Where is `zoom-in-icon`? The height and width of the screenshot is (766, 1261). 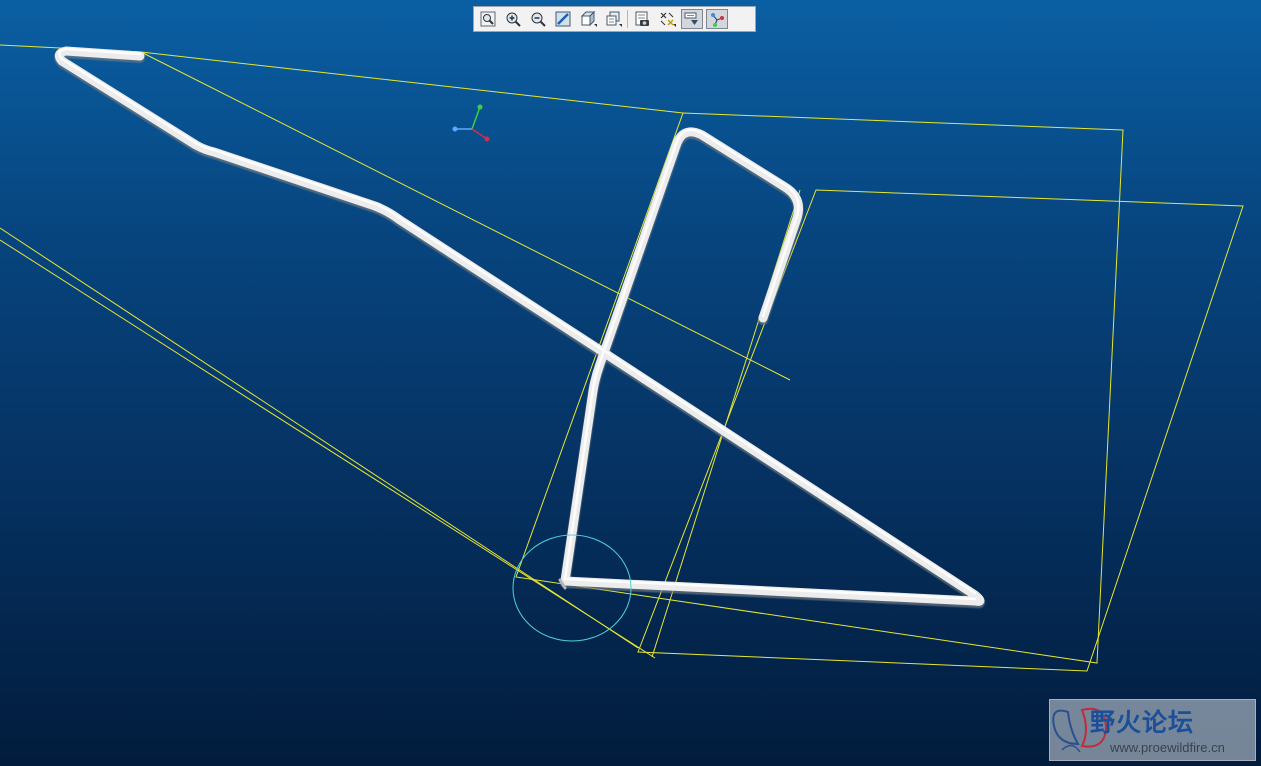 zoom-in-icon is located at coordinates (513, 19).